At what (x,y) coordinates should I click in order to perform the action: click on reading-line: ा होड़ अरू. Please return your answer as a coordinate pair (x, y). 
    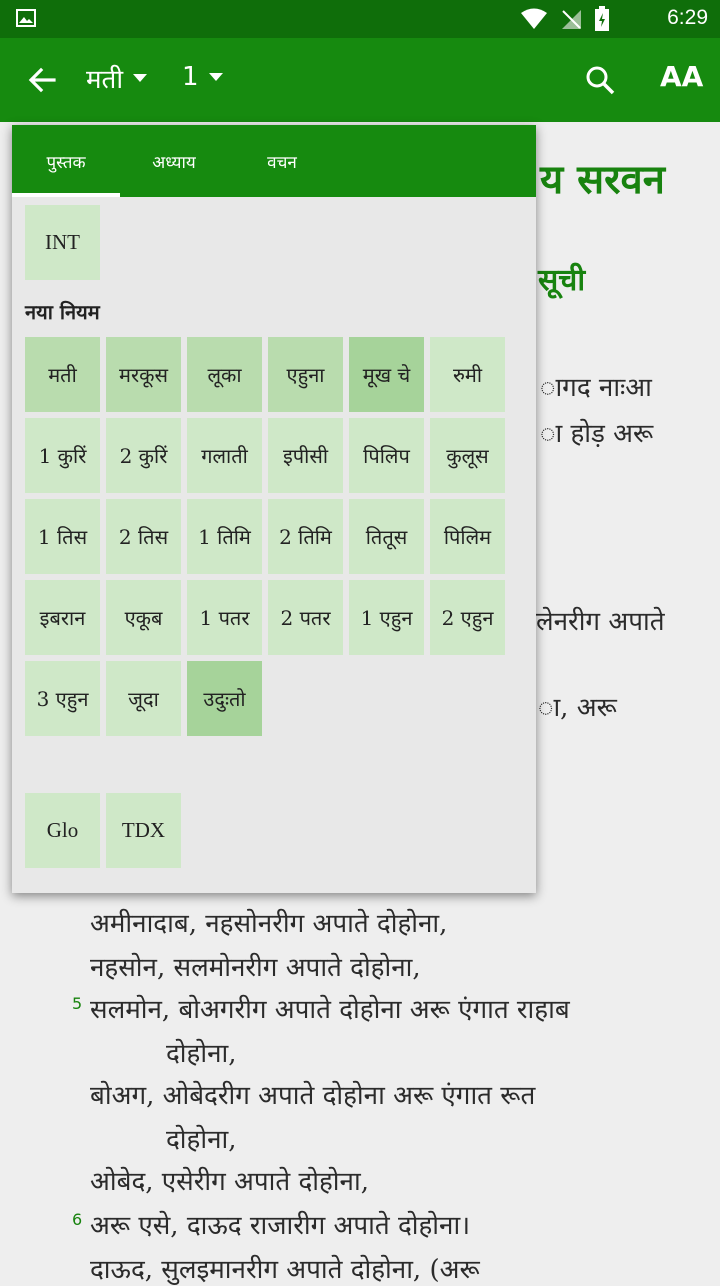
    Looking at the image, I should click on (597, 434).